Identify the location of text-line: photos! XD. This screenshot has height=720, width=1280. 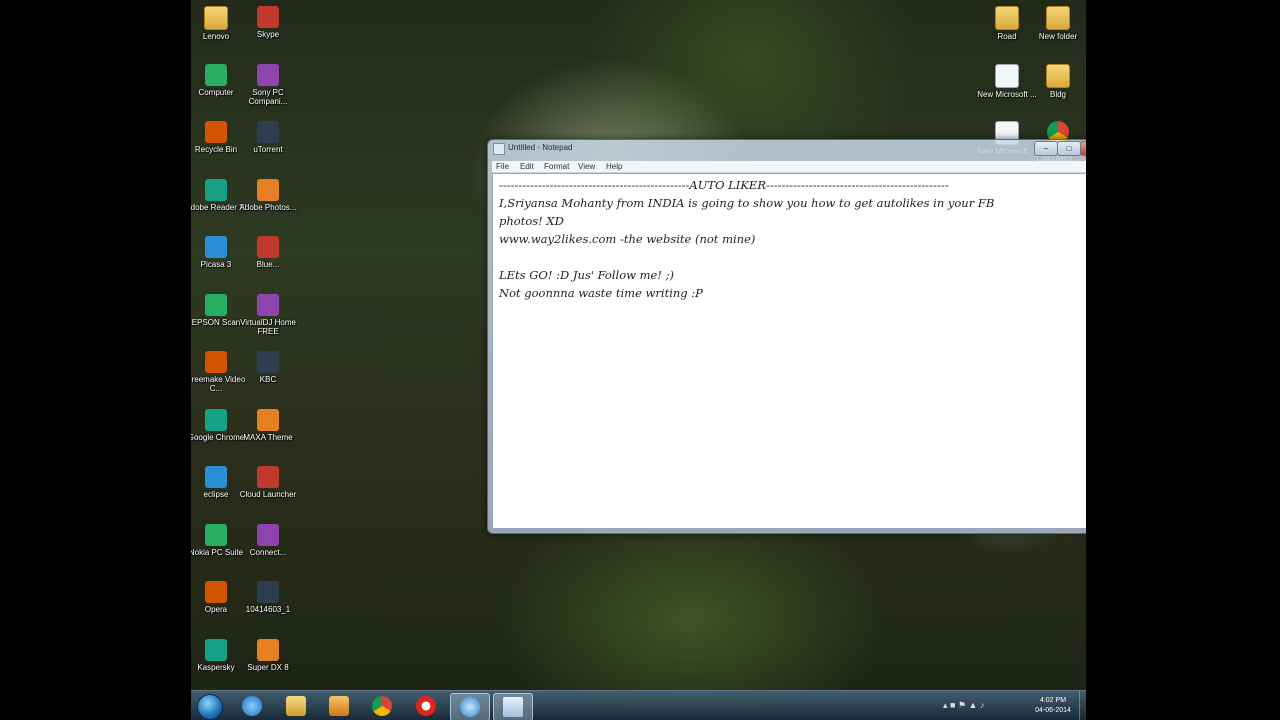
(531, 221).